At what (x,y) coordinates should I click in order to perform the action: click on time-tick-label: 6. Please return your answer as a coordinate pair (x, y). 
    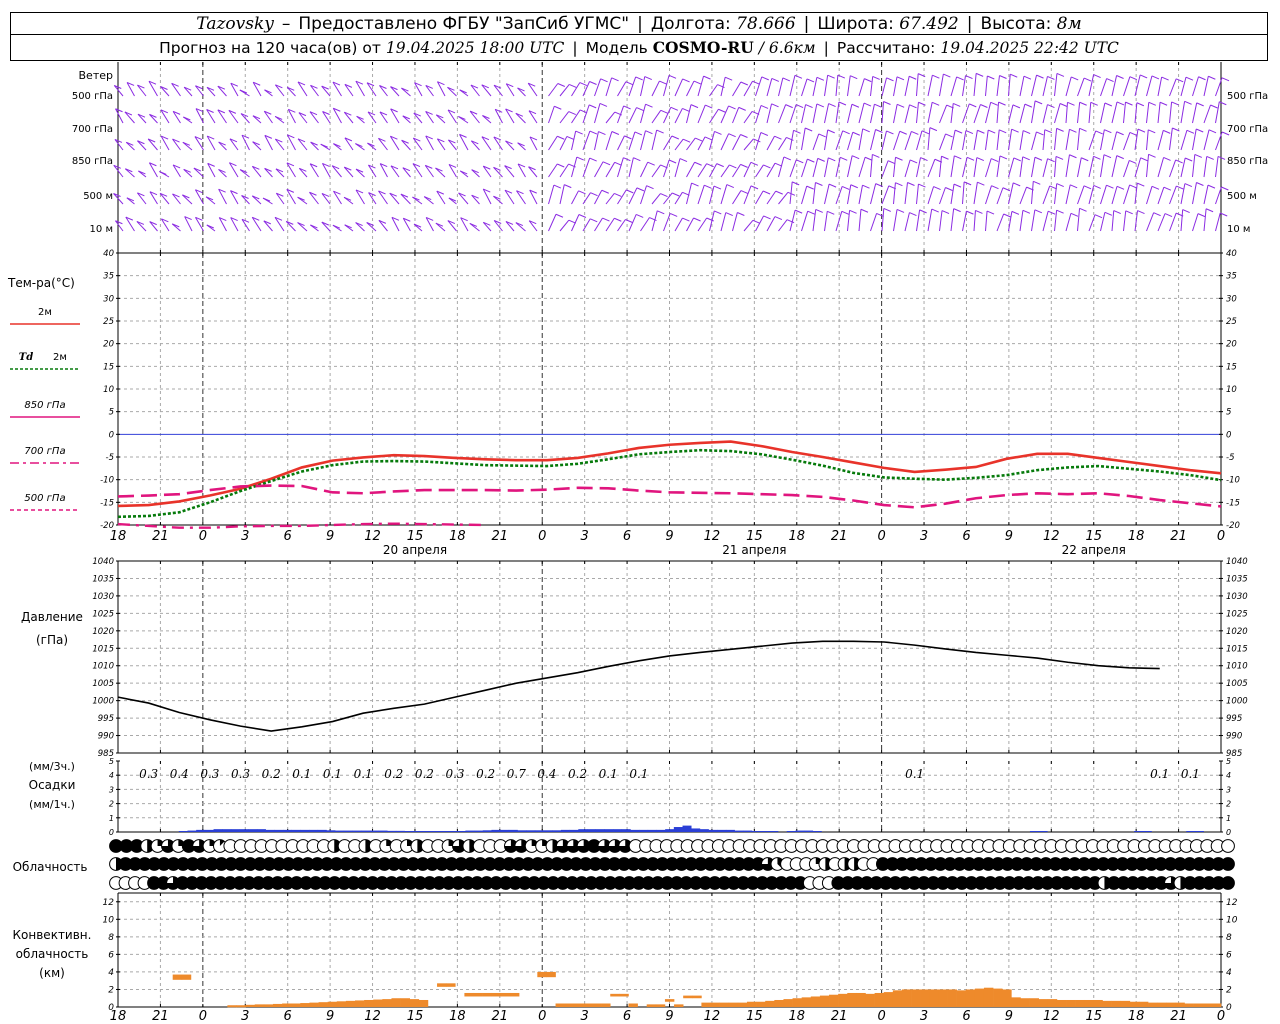
    Looking at the image, I should click on (966, 536).